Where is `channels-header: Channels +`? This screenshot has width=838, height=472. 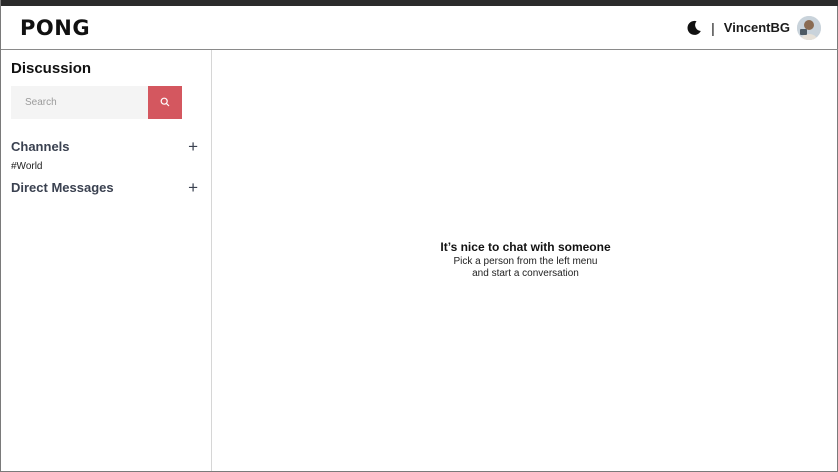 channels-header: Channels + is located at coordinates (106, 146).